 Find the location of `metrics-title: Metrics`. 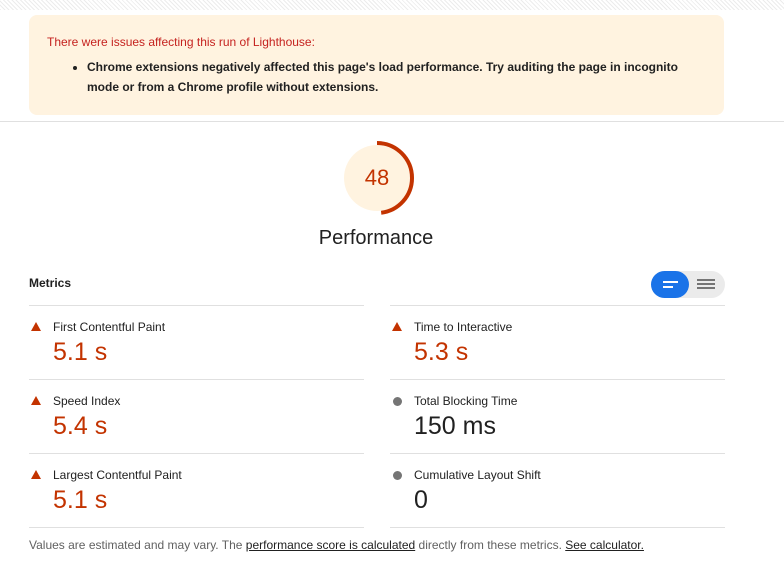

metrics-title: Metrics is located at coordinates (50, 283).